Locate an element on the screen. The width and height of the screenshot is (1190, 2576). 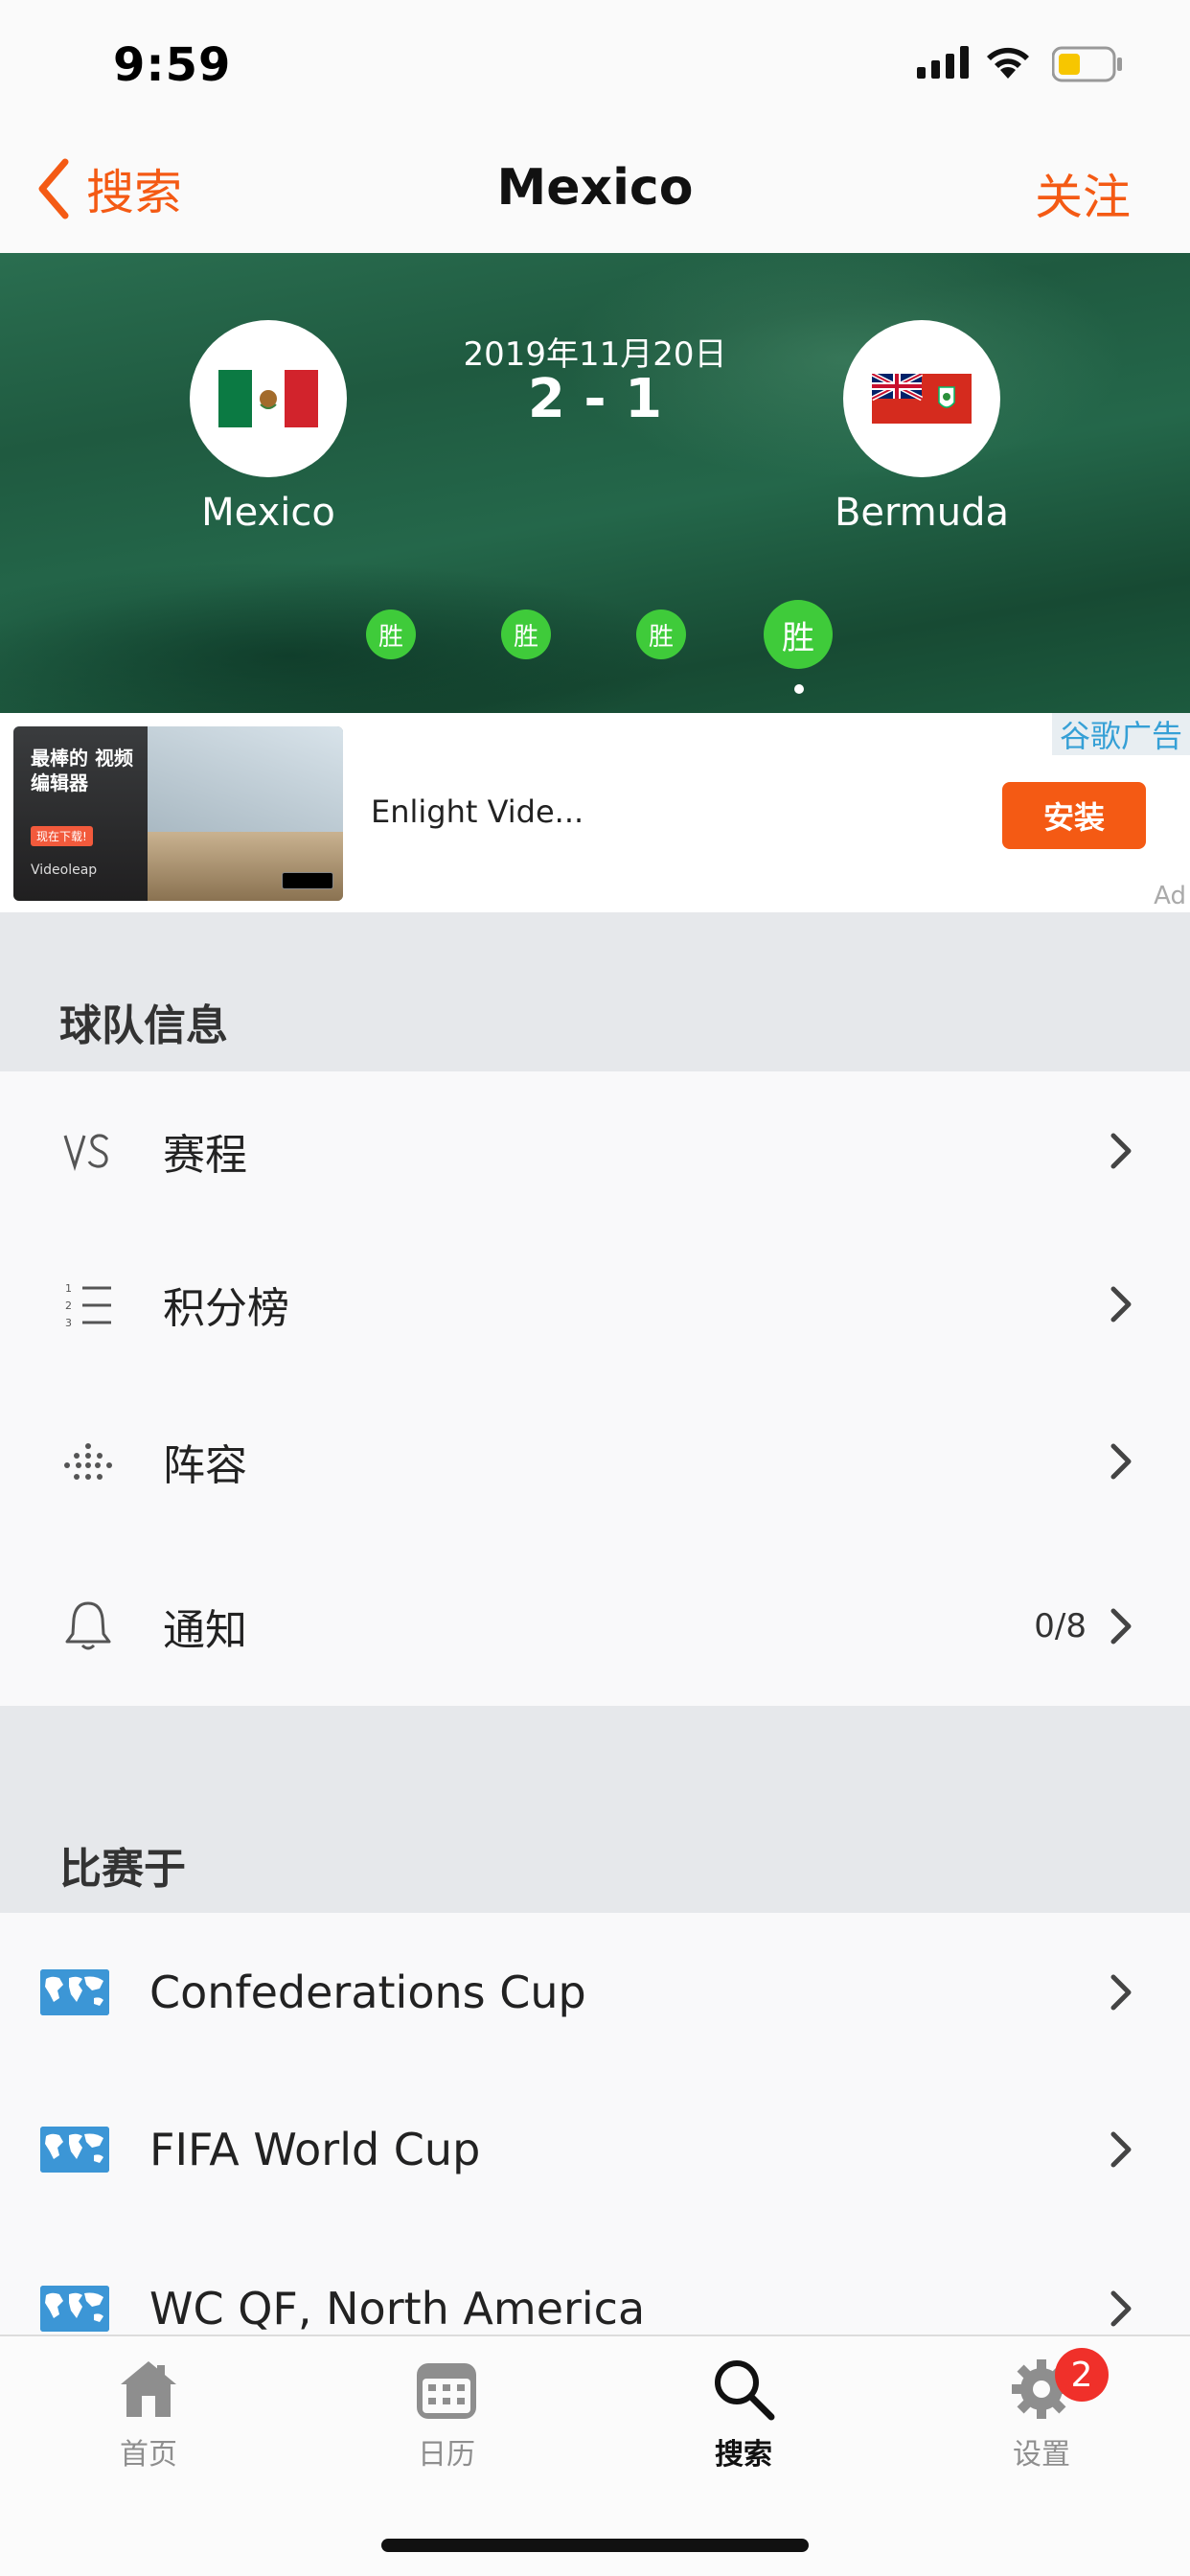
nav-bar: 搜索 Mexico 关注 is located at coordinates (595, 189).